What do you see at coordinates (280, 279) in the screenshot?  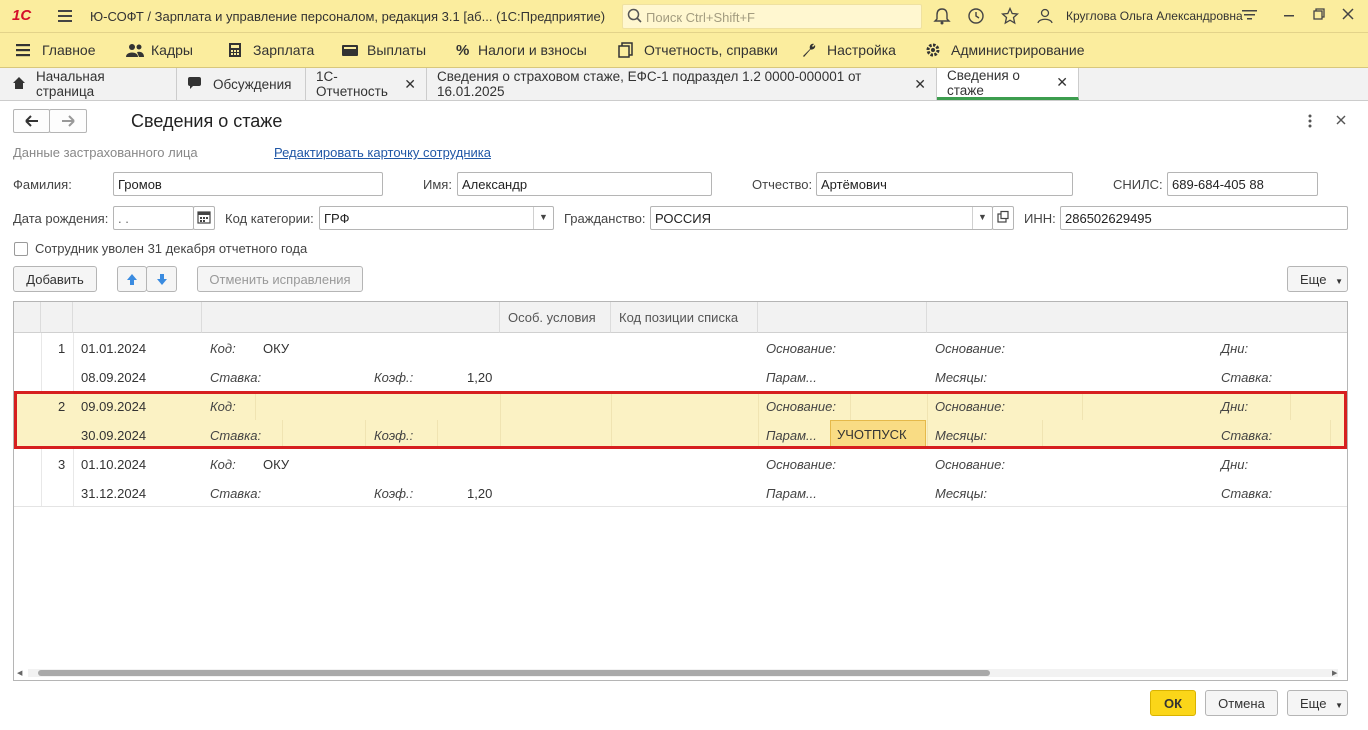 I see `cancel-corrections-button: Отменить исправления` at bounding box center [280, 279].